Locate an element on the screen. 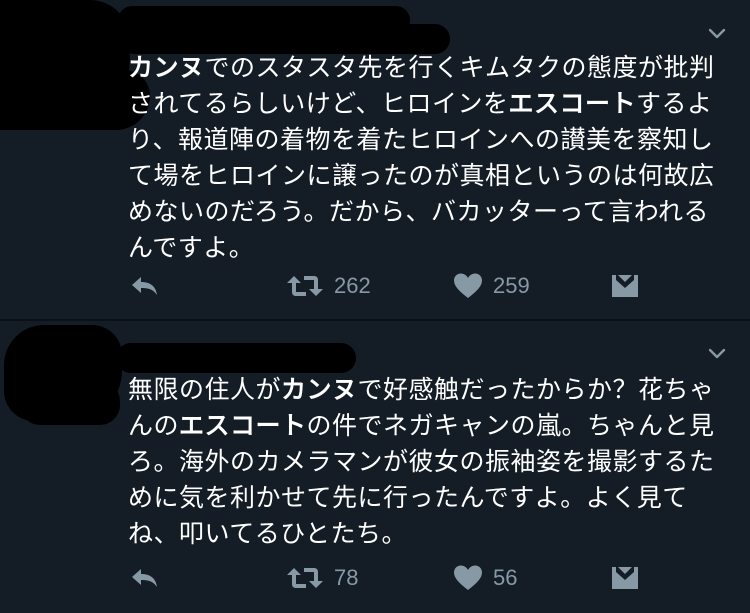 This screenshot has width=750, height=613. retweet-button: 262 is located at coordinates (328, 286).